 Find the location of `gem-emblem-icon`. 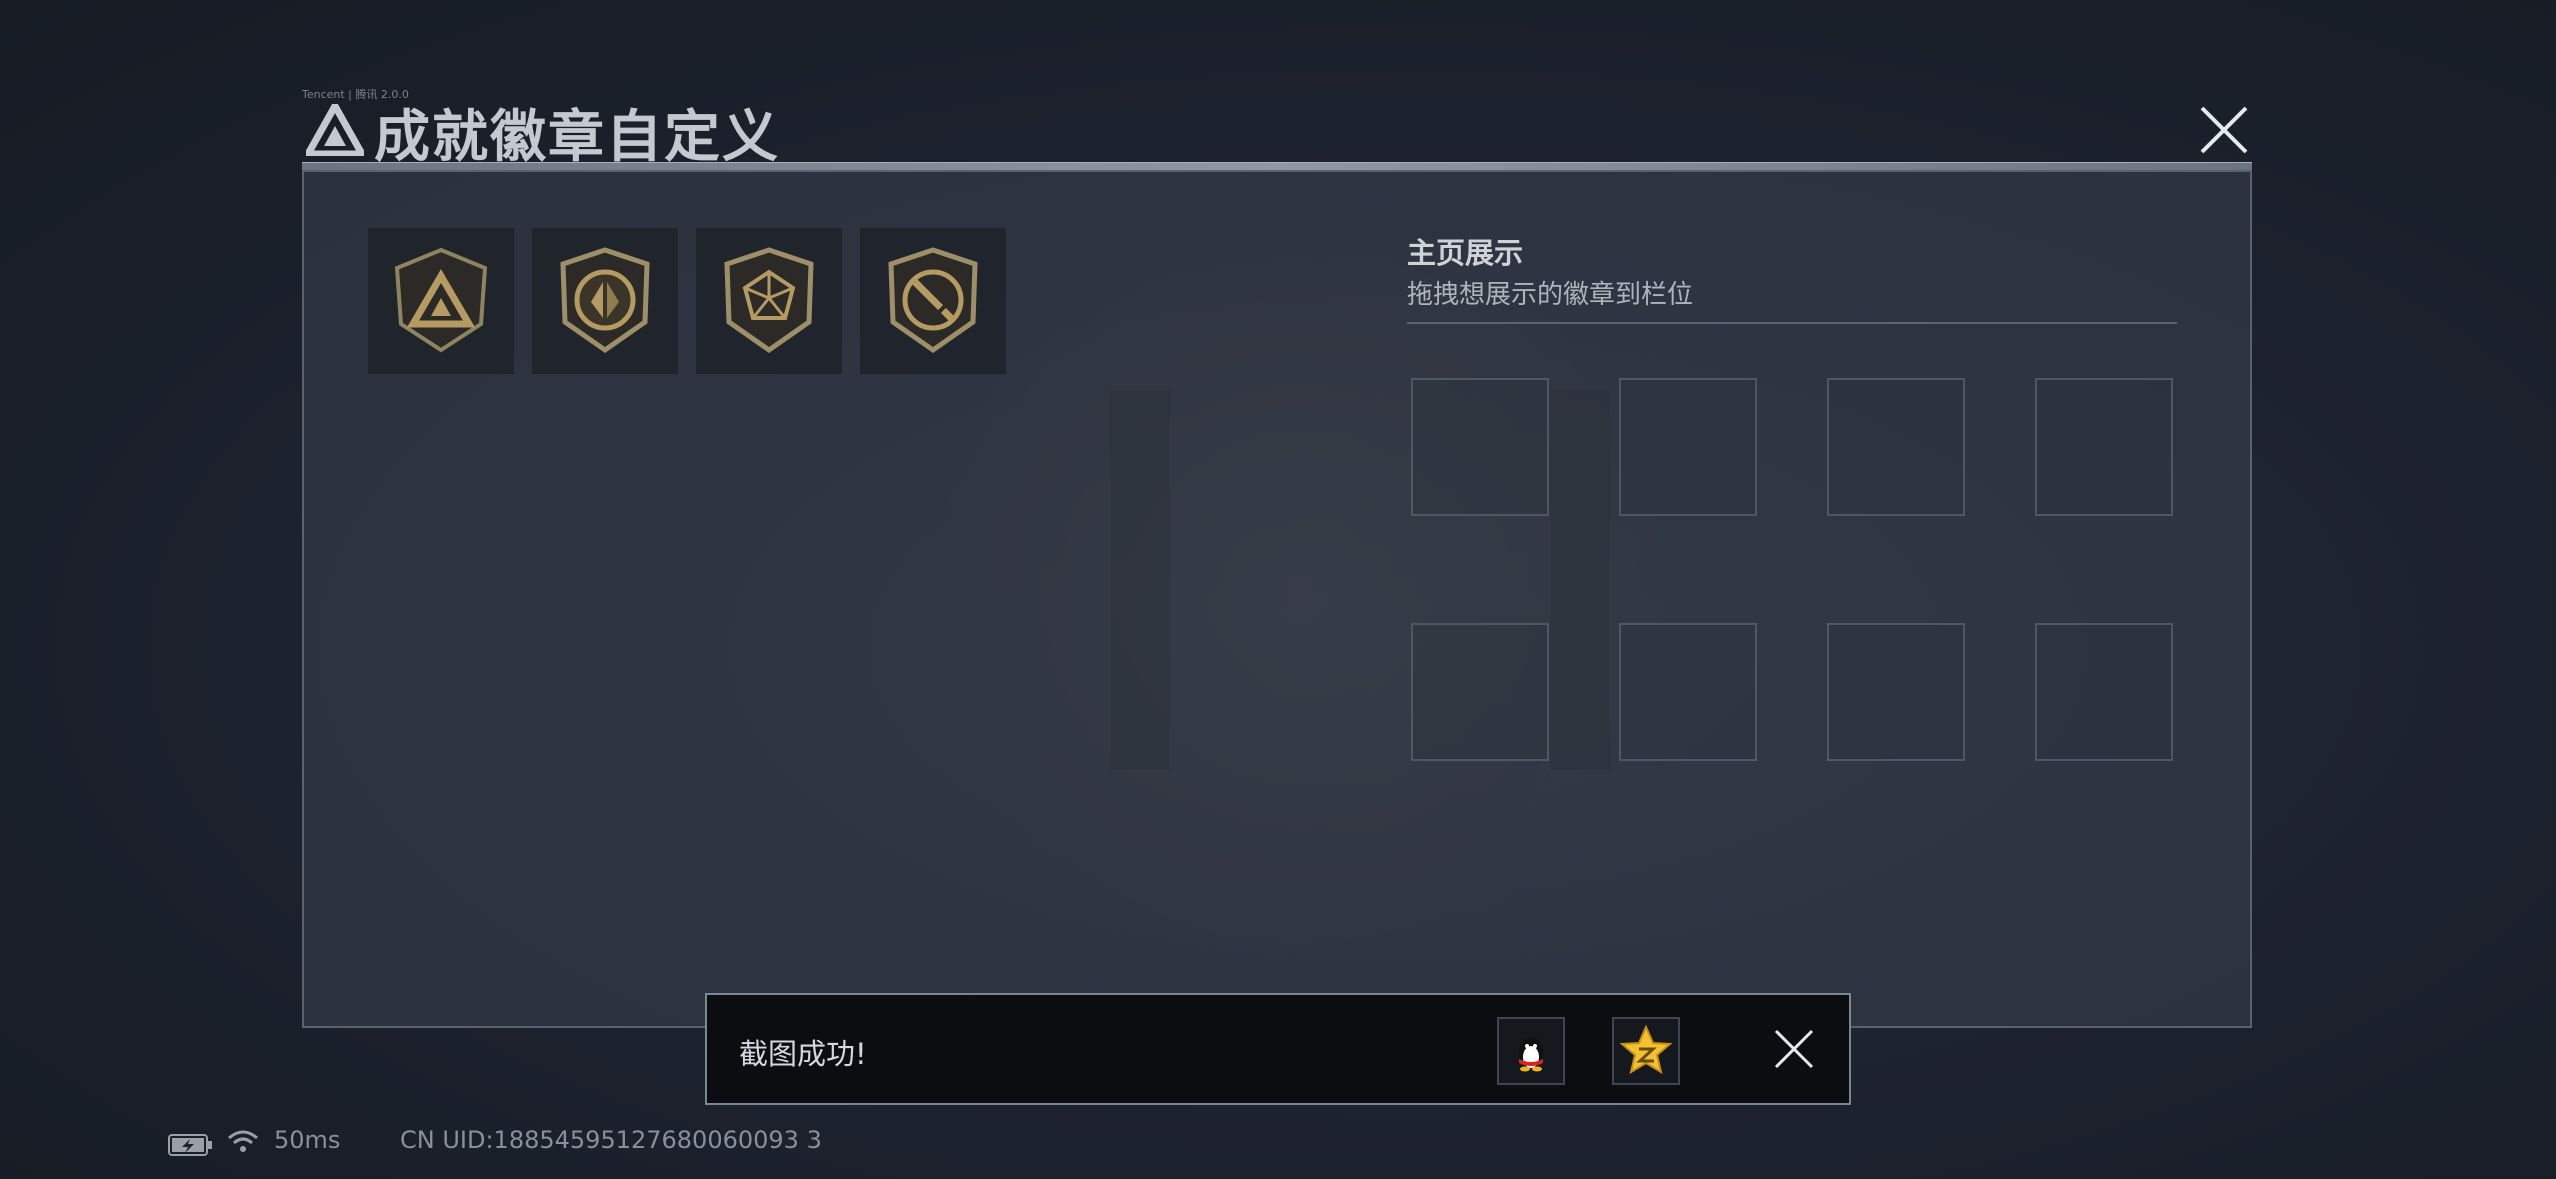

gem-emblem-icon is located at coordinates (769, 300).